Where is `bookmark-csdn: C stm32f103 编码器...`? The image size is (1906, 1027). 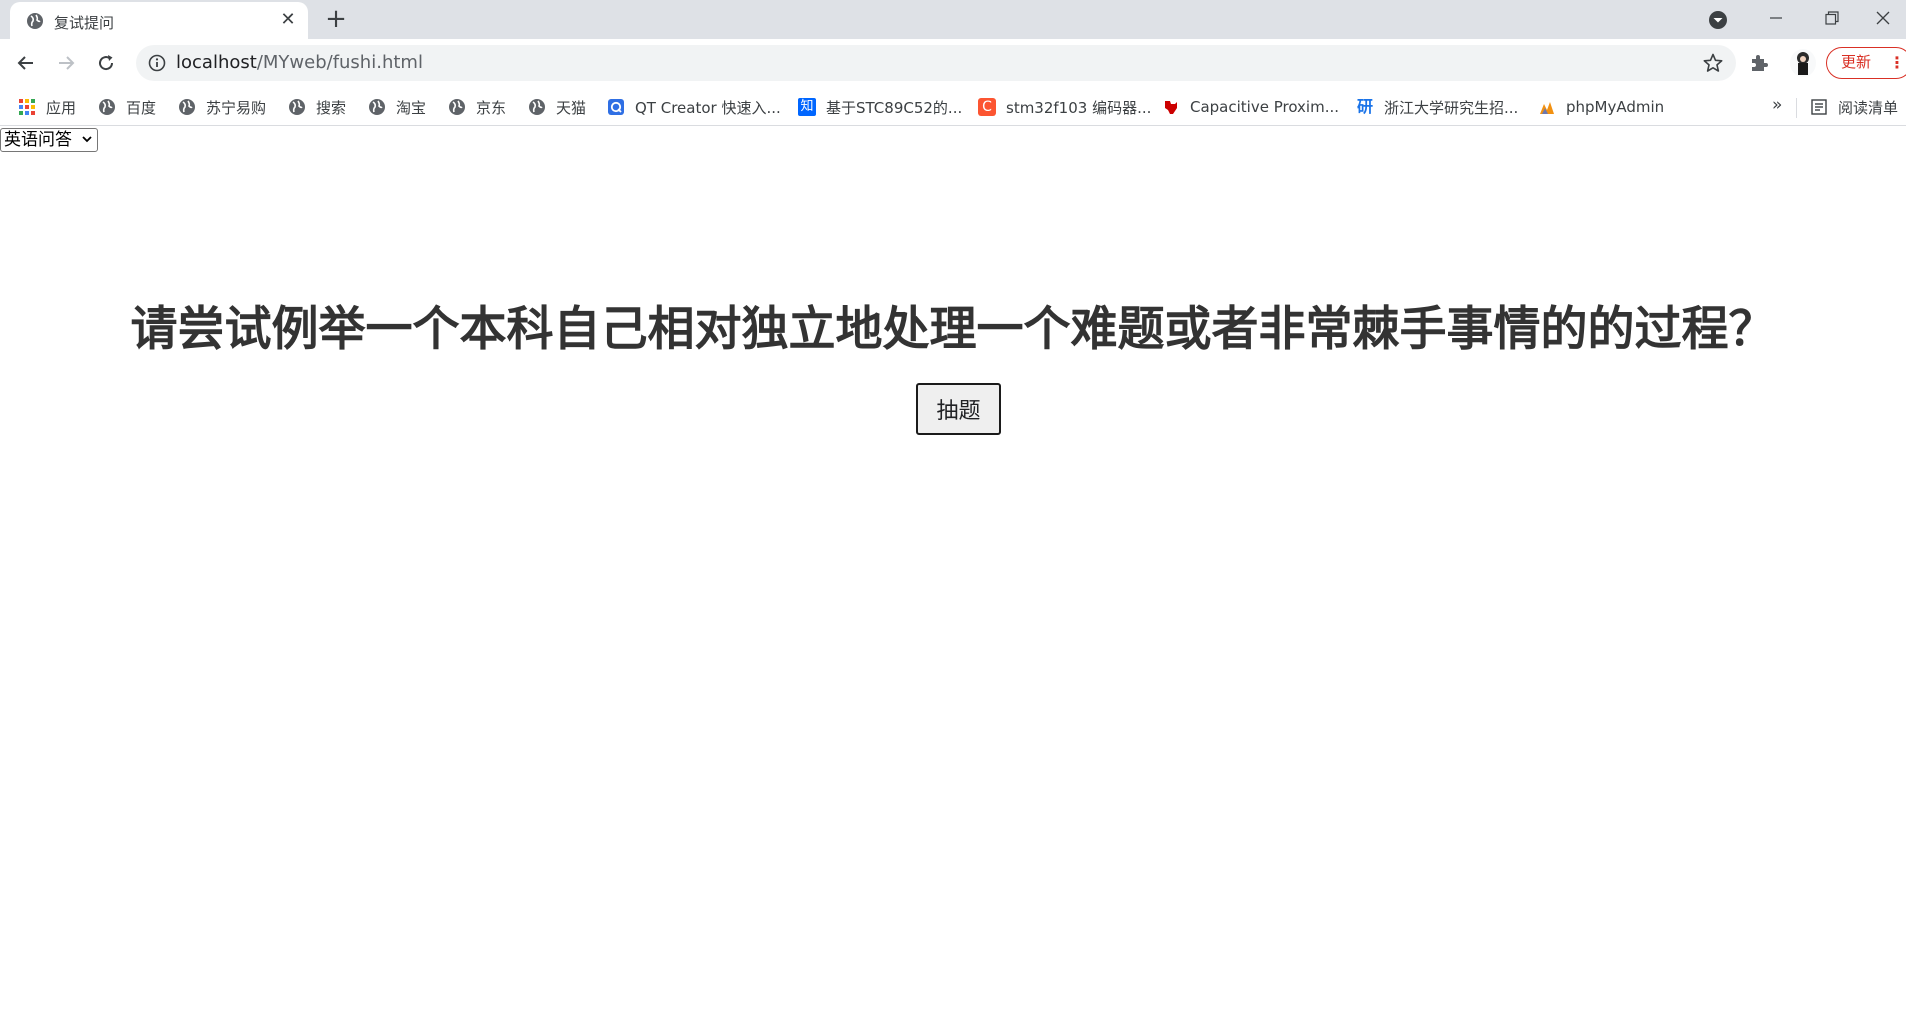
bookmark-csdn: C stm32f103 编码器... is located at coordinates (1064, 107).